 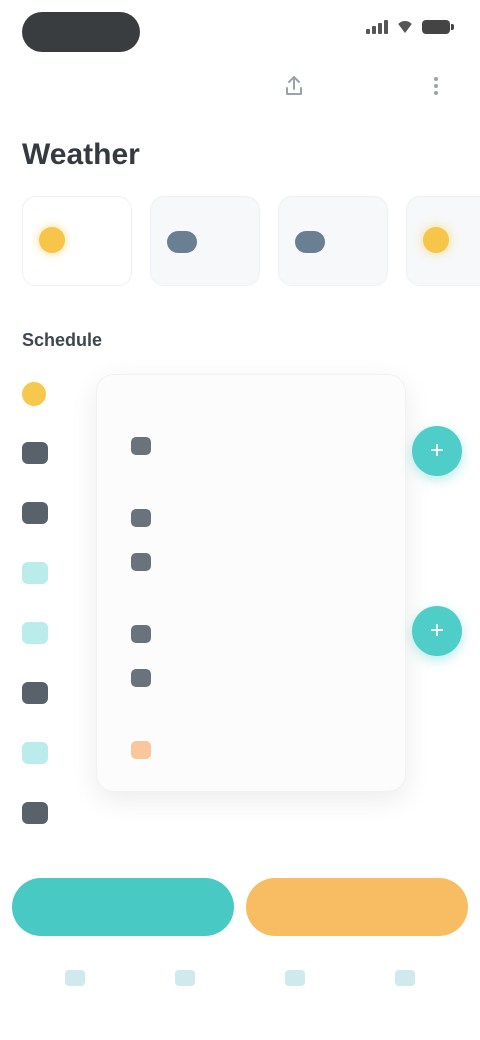 What do you see at coordinates (240, 96) in the screenshot?
I see `top-app-bar` at bounding box center [240, 96].